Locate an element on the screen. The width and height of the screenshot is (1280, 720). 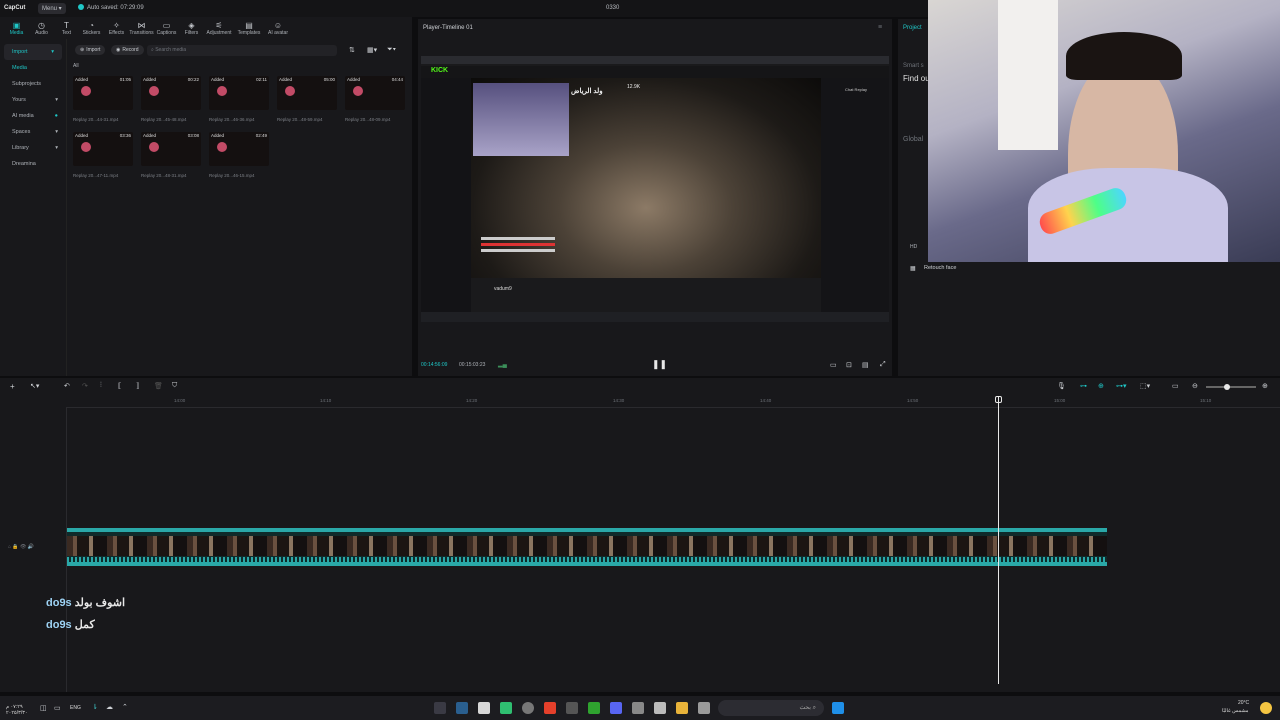
tool-templates: ▤ Templates is located at coordinates (249, 28).